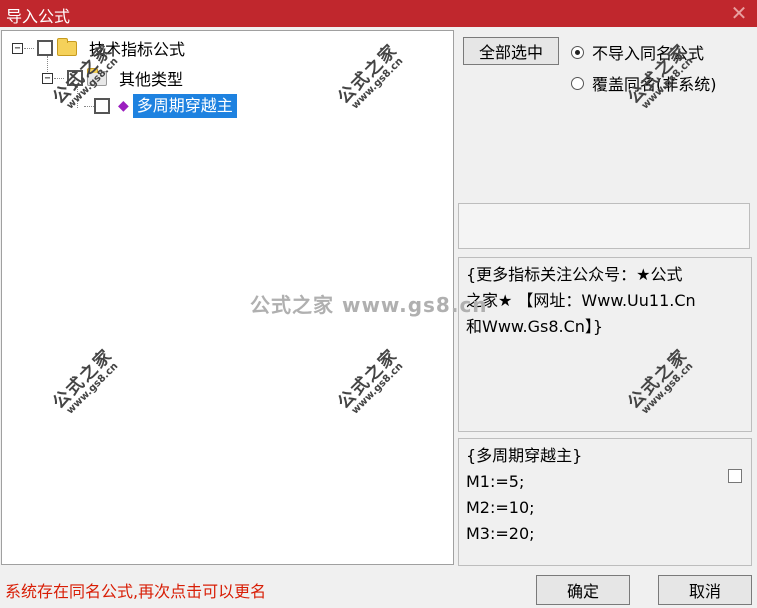  Describe the element at coordinates (123, 106) in the screenshot. I see `formula-icon: ◆` at that location.